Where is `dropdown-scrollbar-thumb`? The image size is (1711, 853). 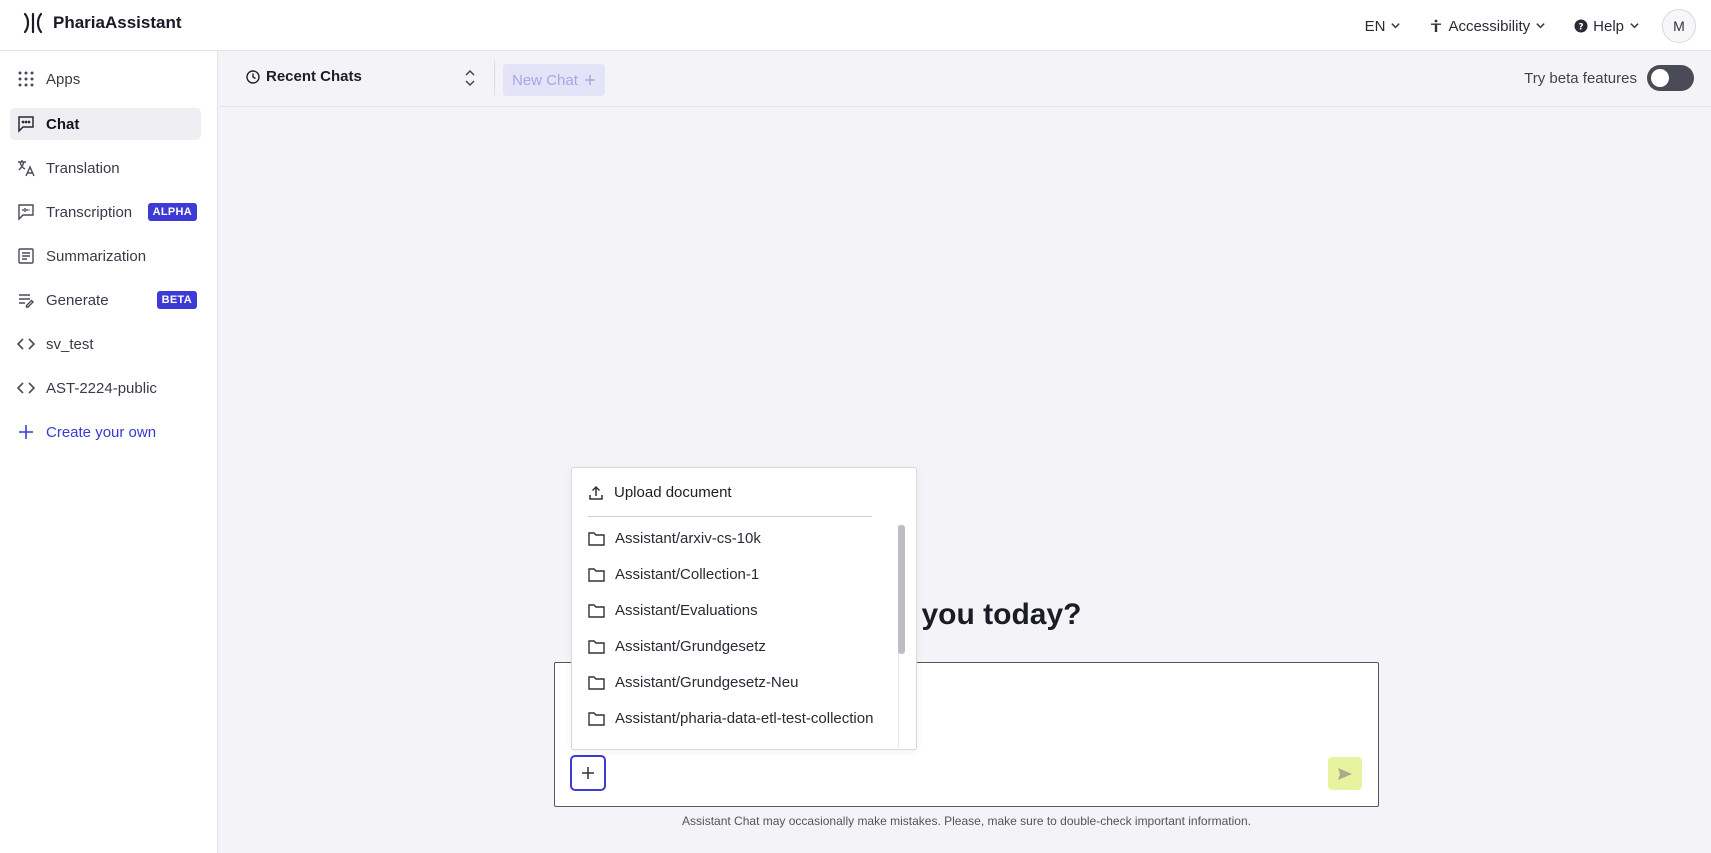
dropdown-scrollbar-thumb is located at coordinates (901, 589).